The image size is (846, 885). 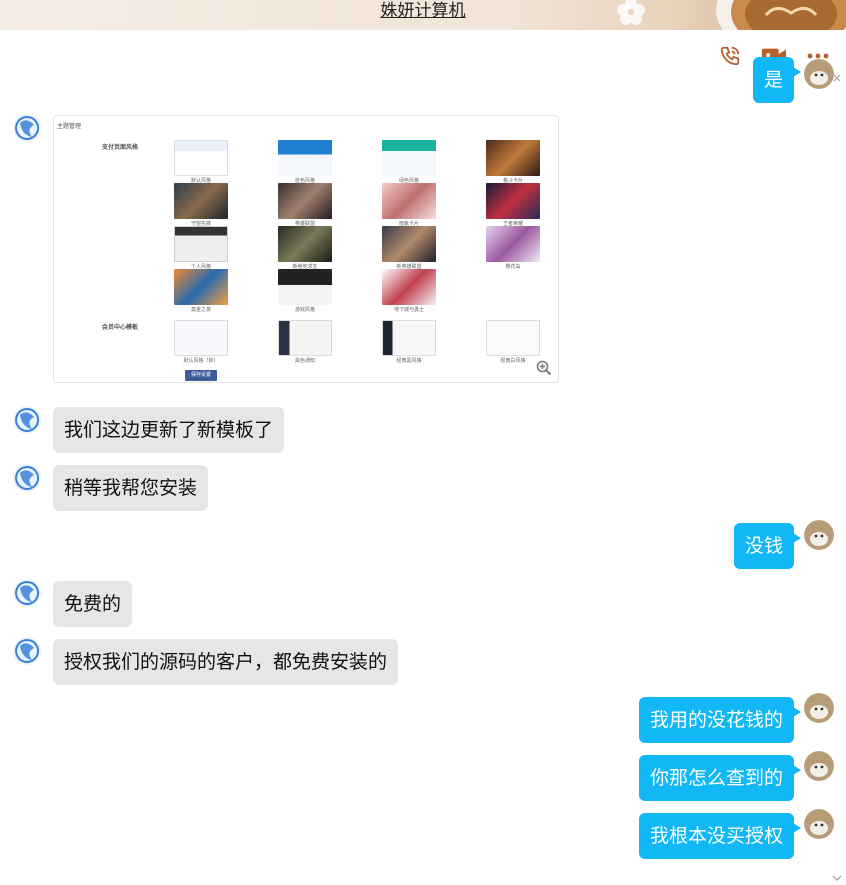 What do you see at coordinates (226, 662) in the screenshot?
I see `message-bubble: 授权我们的源码的客户，都免费安装的` at bounding box center [226, 662].